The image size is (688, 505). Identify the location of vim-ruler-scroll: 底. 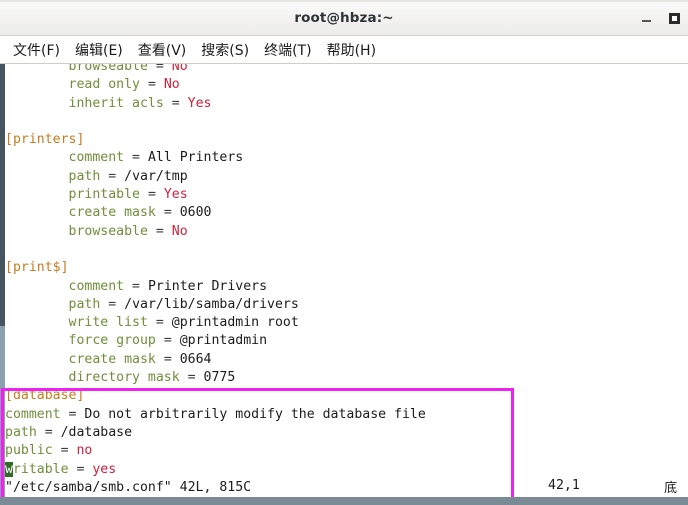
(671, 488).